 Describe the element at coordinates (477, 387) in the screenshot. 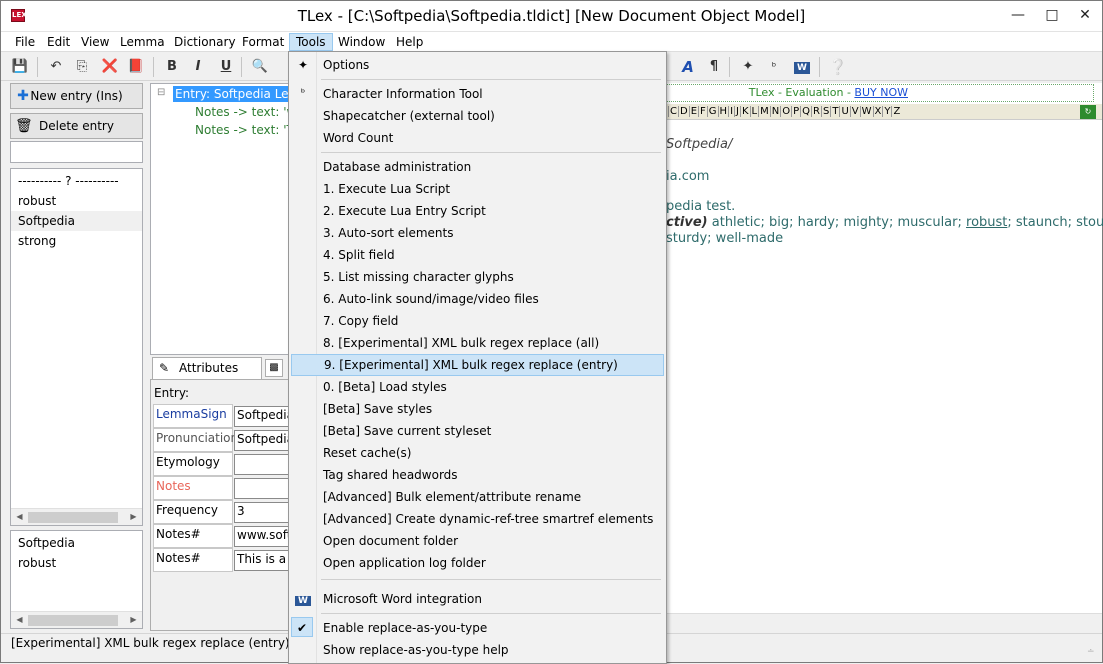

I see `menu-item-load-styles: 0. [Beta] Load styles` at that location.